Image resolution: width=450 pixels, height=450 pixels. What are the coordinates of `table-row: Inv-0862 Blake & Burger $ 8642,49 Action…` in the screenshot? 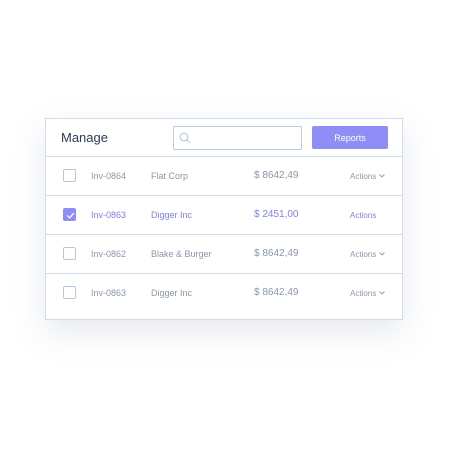 It's located at (224, 254).